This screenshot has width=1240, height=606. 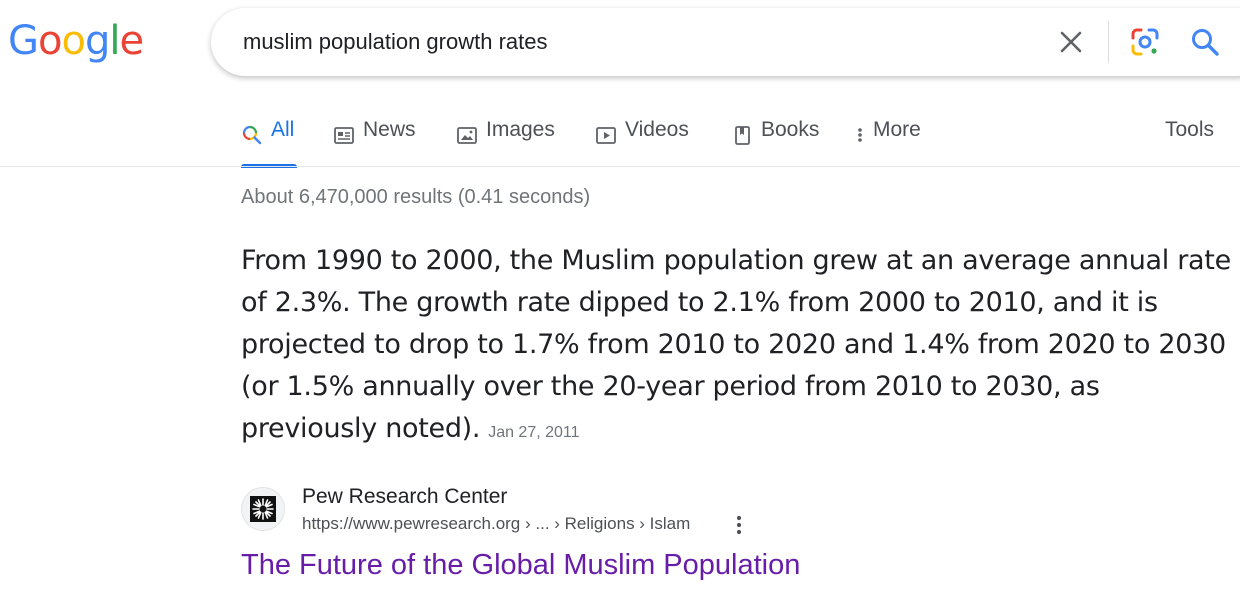 I want to click on tab-news: News, so click(x=374, y=143).